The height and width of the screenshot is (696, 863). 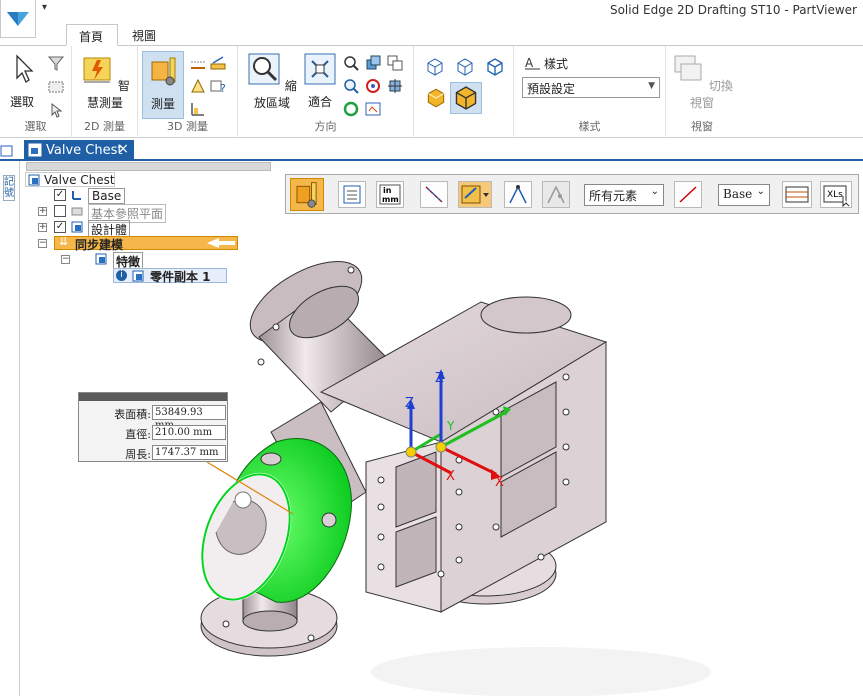 I want to click on svg-text: XLs, so click(x=835, y=195).